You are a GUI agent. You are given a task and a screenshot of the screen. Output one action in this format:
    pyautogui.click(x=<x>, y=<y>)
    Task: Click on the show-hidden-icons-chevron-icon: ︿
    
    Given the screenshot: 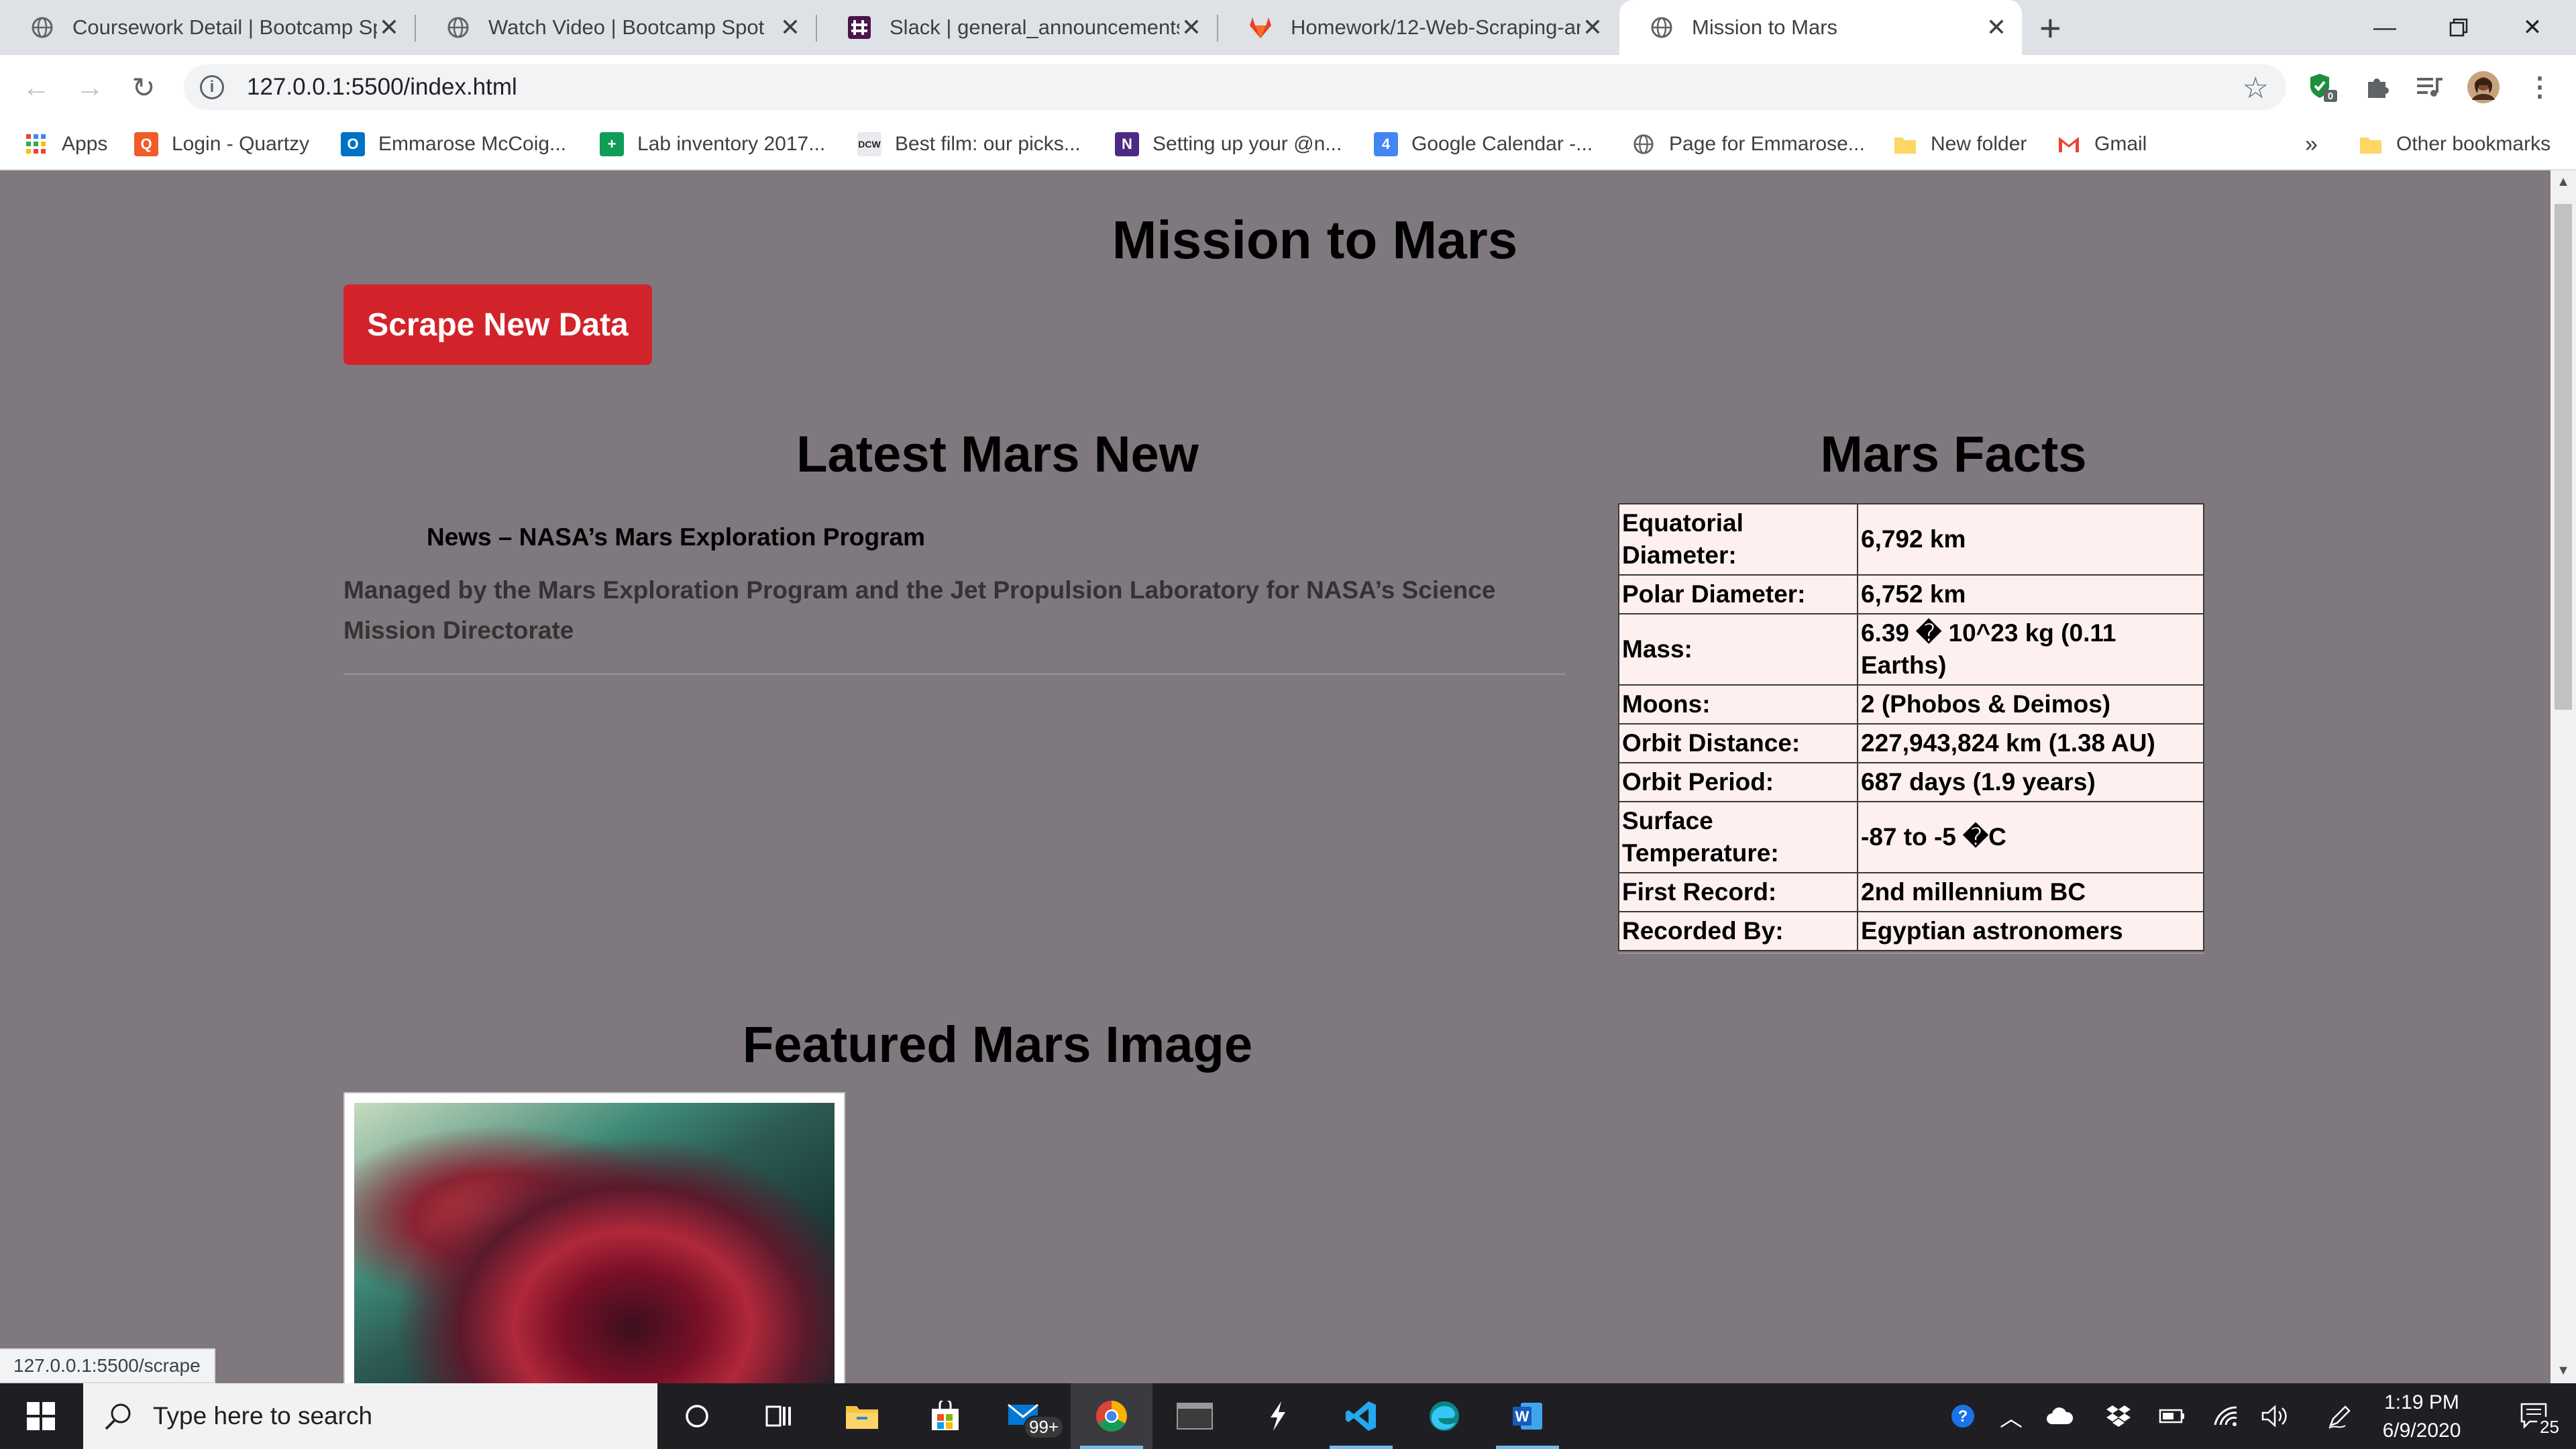 What is the action you would take?
    pyautogui.click(x=2011, y=1416)
    